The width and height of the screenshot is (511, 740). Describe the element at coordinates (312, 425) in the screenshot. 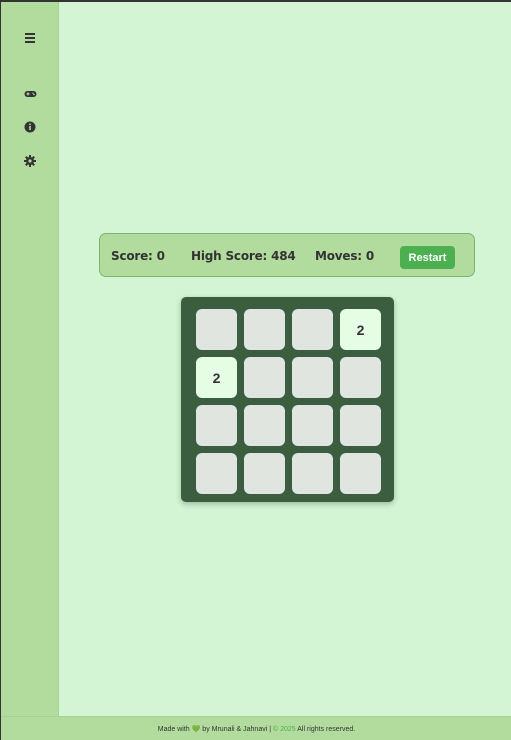

I see `tile-r2-c2` at that location.